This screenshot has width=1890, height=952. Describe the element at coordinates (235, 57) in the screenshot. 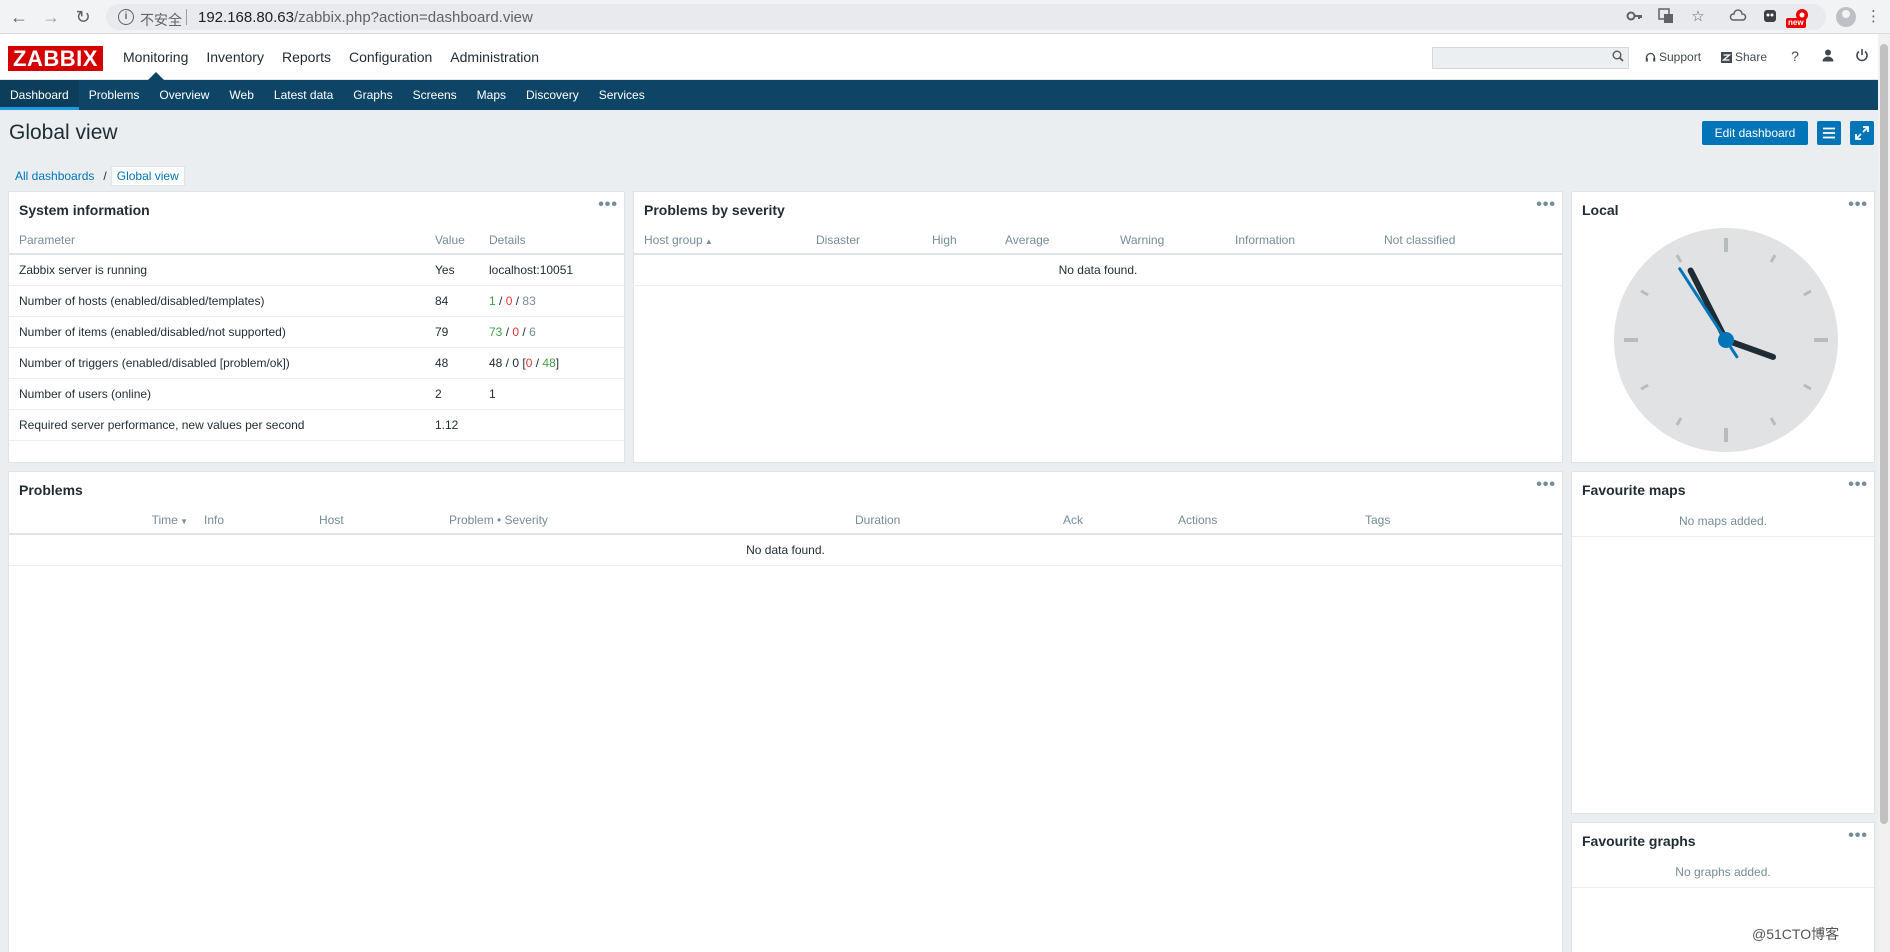

I see `menu-inventory: Inventory` at that location.